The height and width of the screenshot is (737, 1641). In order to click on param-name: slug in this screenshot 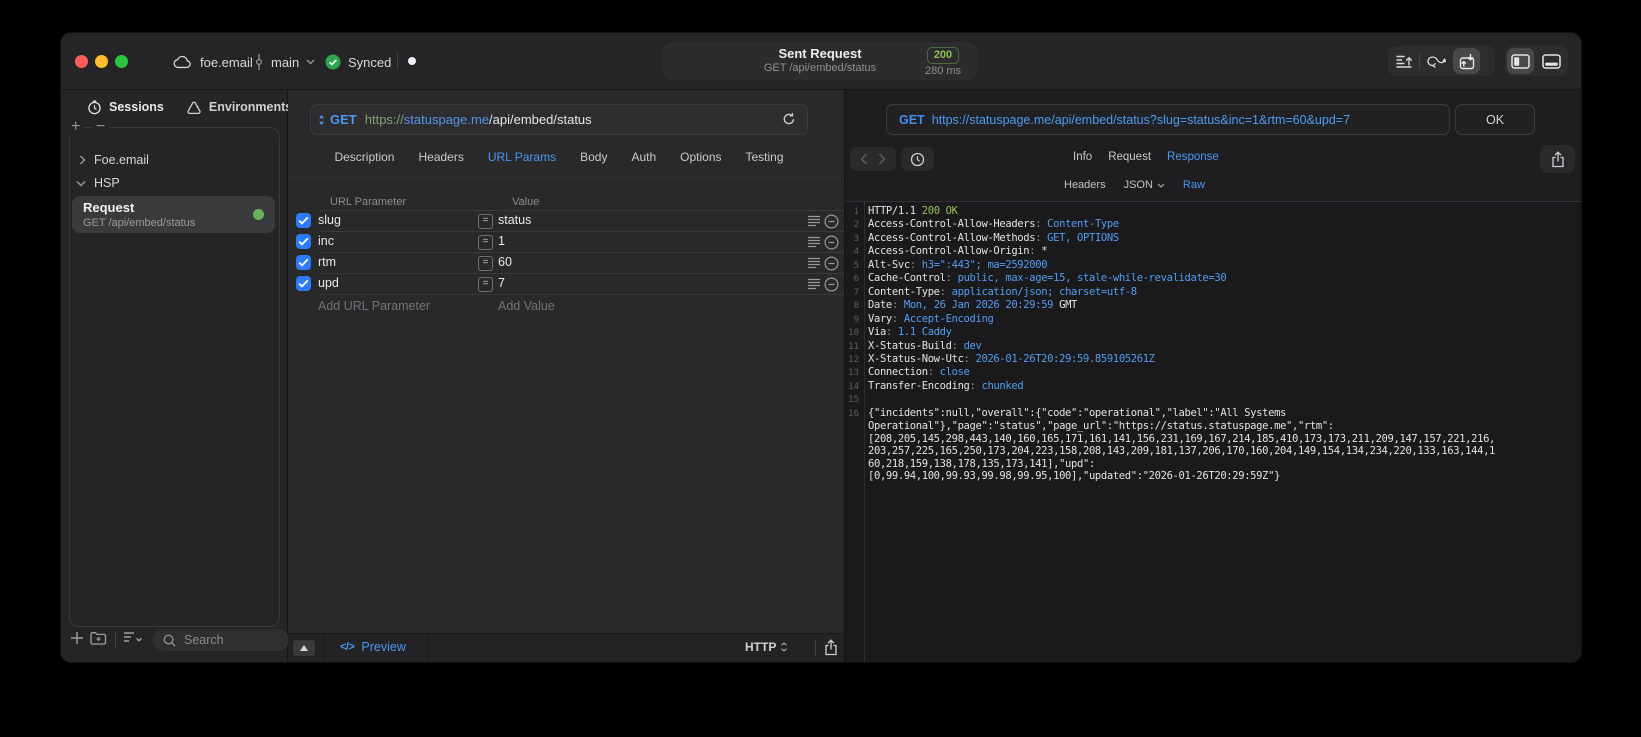, I will do `click(329, 220)`.